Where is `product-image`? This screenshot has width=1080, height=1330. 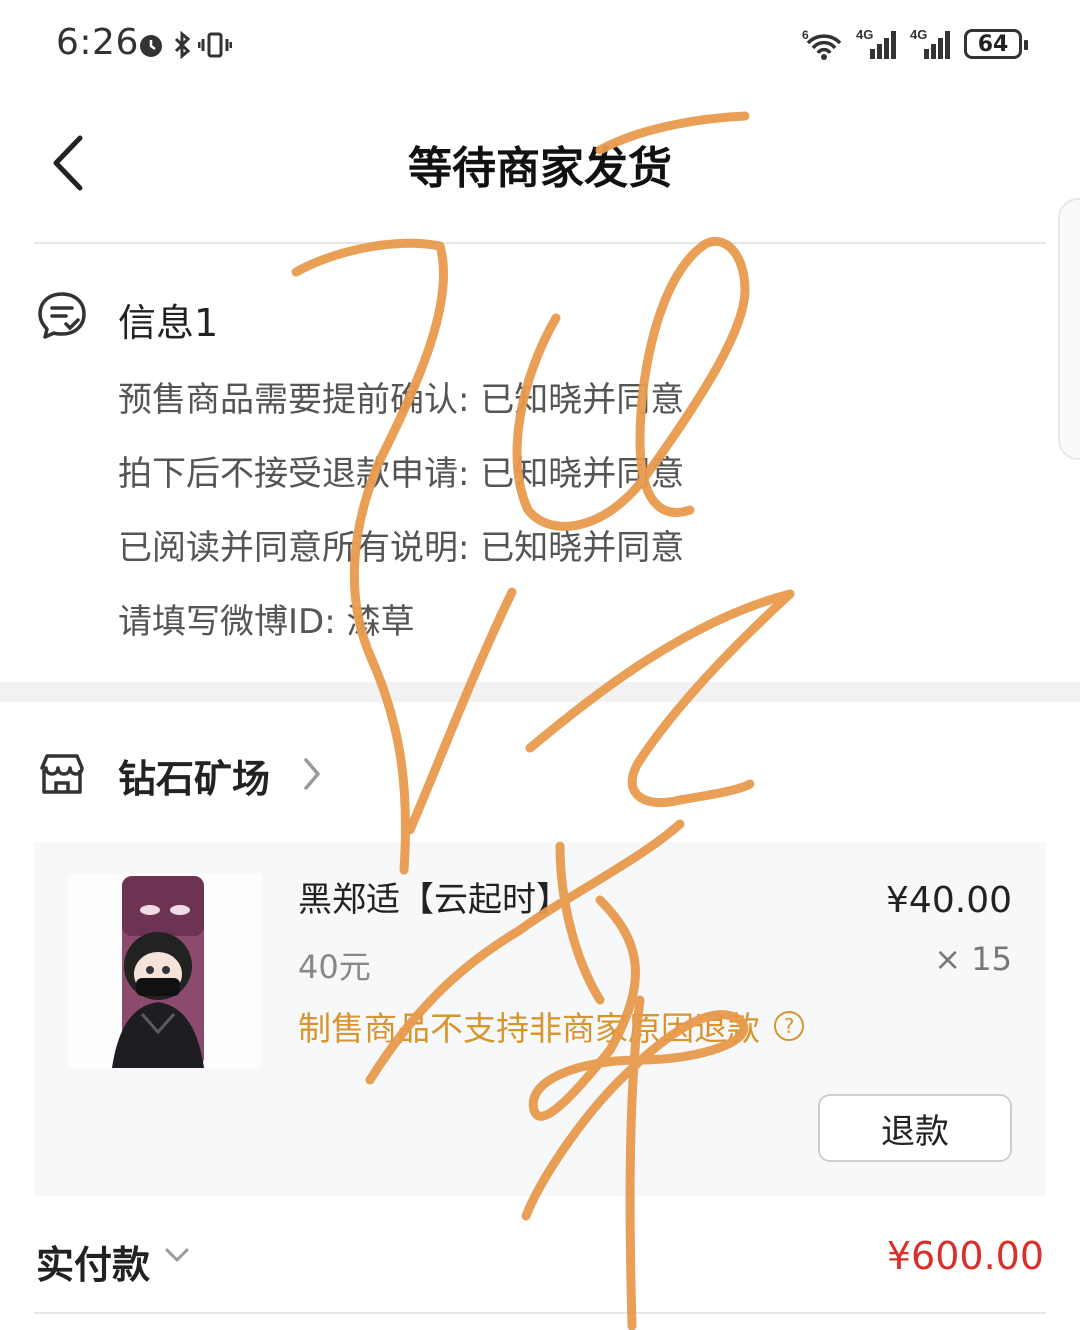
product-image is located at coordinates (165, 971).